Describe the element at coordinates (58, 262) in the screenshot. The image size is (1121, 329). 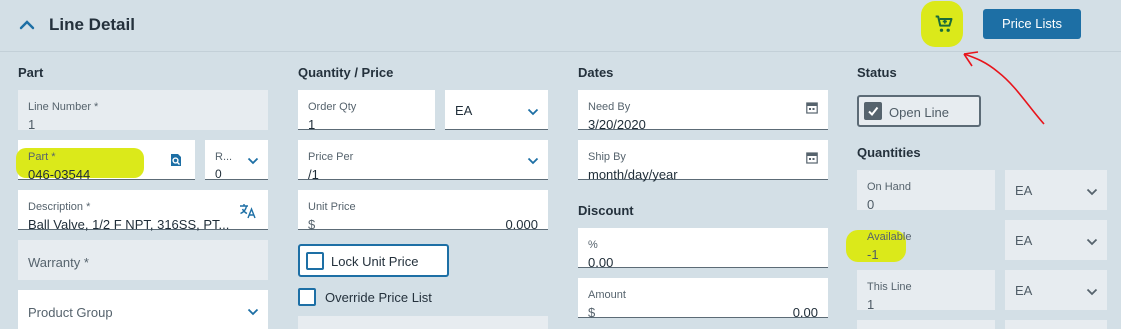
I see `warranty-placeholder: Warranty *` at that location.